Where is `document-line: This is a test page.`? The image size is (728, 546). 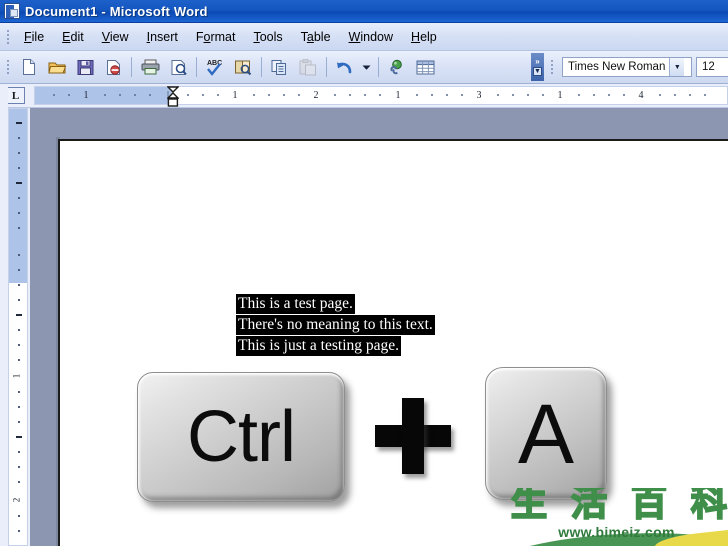 document-line: This is a test page. is located at coordinates (335, 303).